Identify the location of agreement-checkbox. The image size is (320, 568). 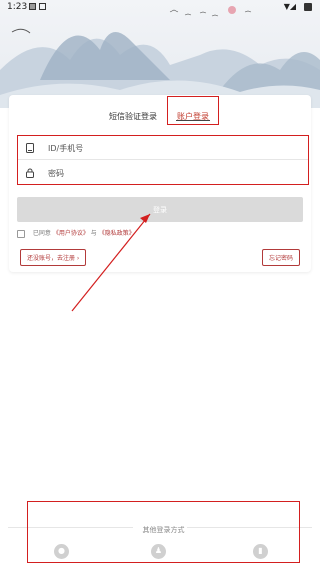
(21, 233).